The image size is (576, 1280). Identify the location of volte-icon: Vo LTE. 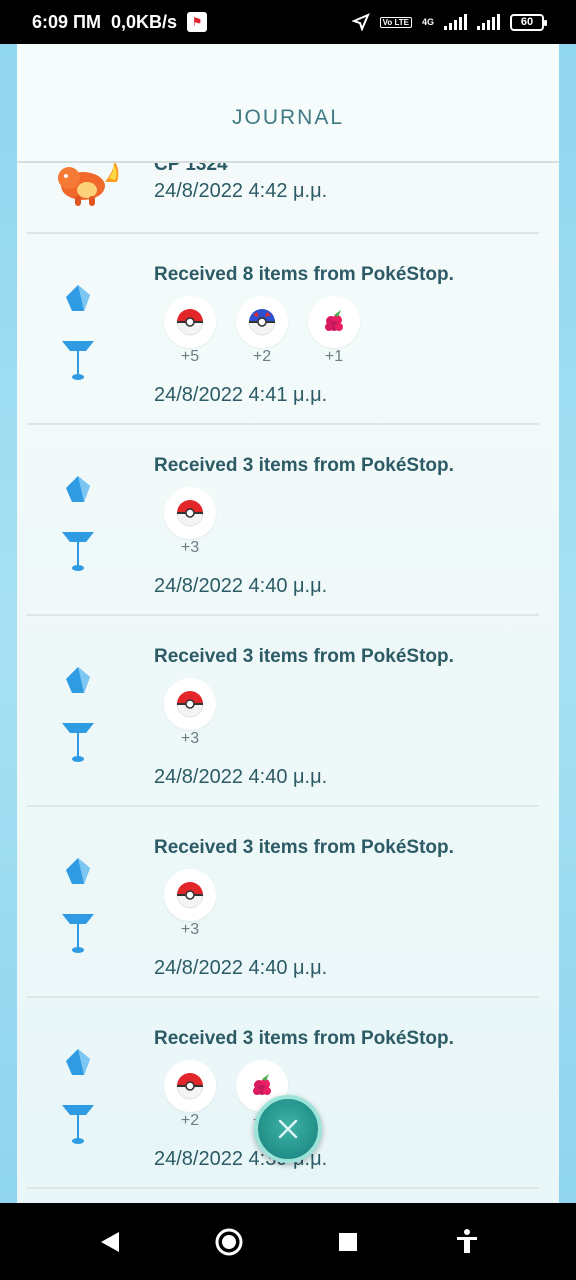
(395, 22).